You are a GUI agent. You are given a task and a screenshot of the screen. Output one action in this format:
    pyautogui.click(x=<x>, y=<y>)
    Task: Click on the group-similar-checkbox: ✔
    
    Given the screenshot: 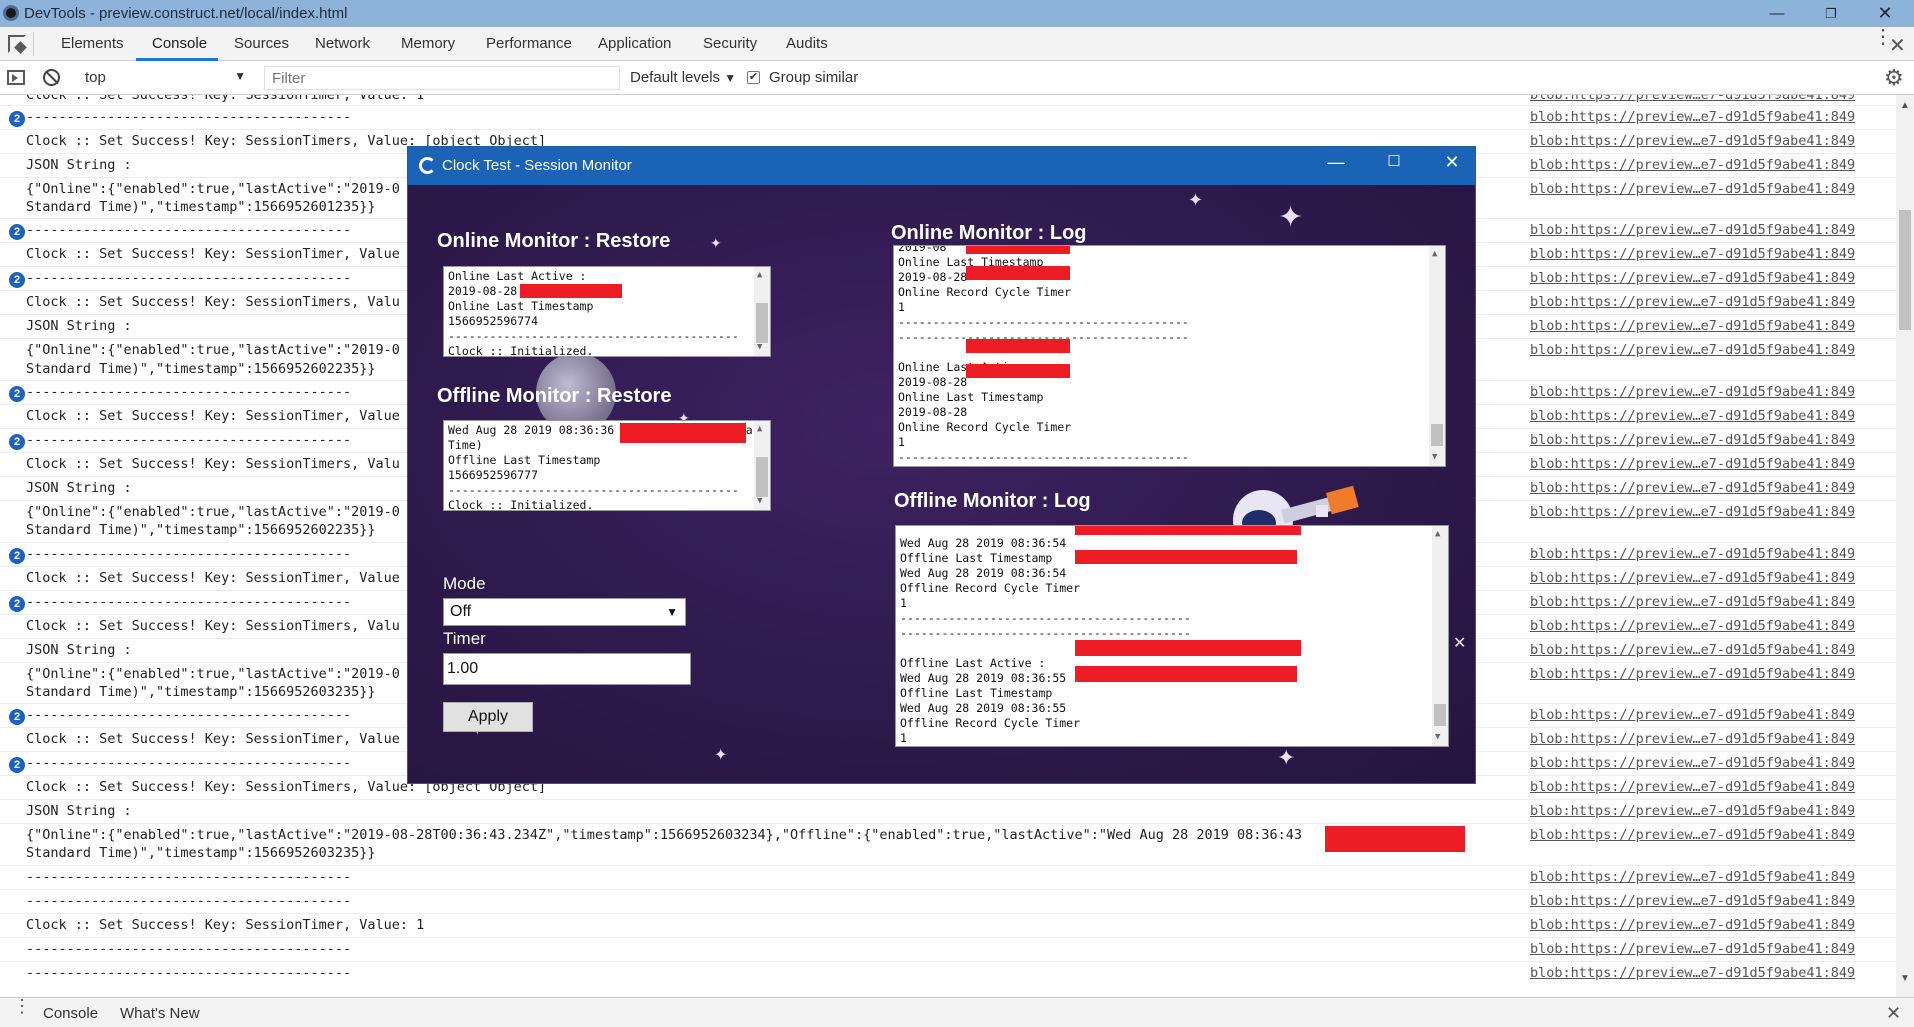 What is the action you would take?
    pyautogui.click(x=753, y=77)
    